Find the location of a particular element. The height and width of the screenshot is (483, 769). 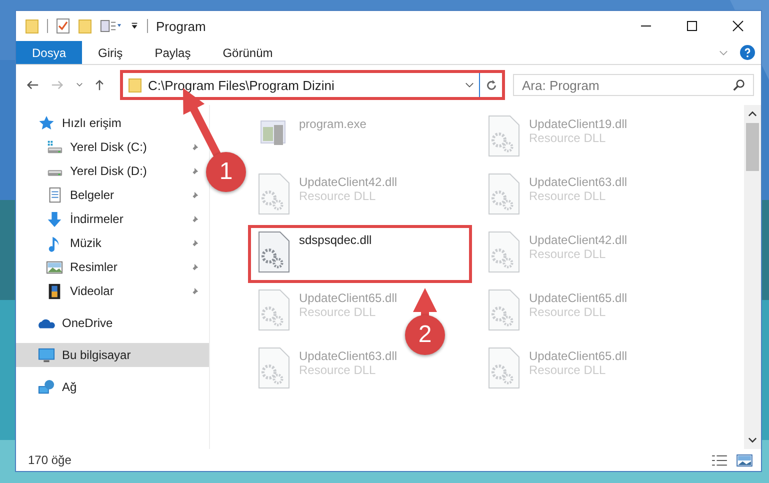

ribbon-tab: Giriş is located at coordinates (110, 52).